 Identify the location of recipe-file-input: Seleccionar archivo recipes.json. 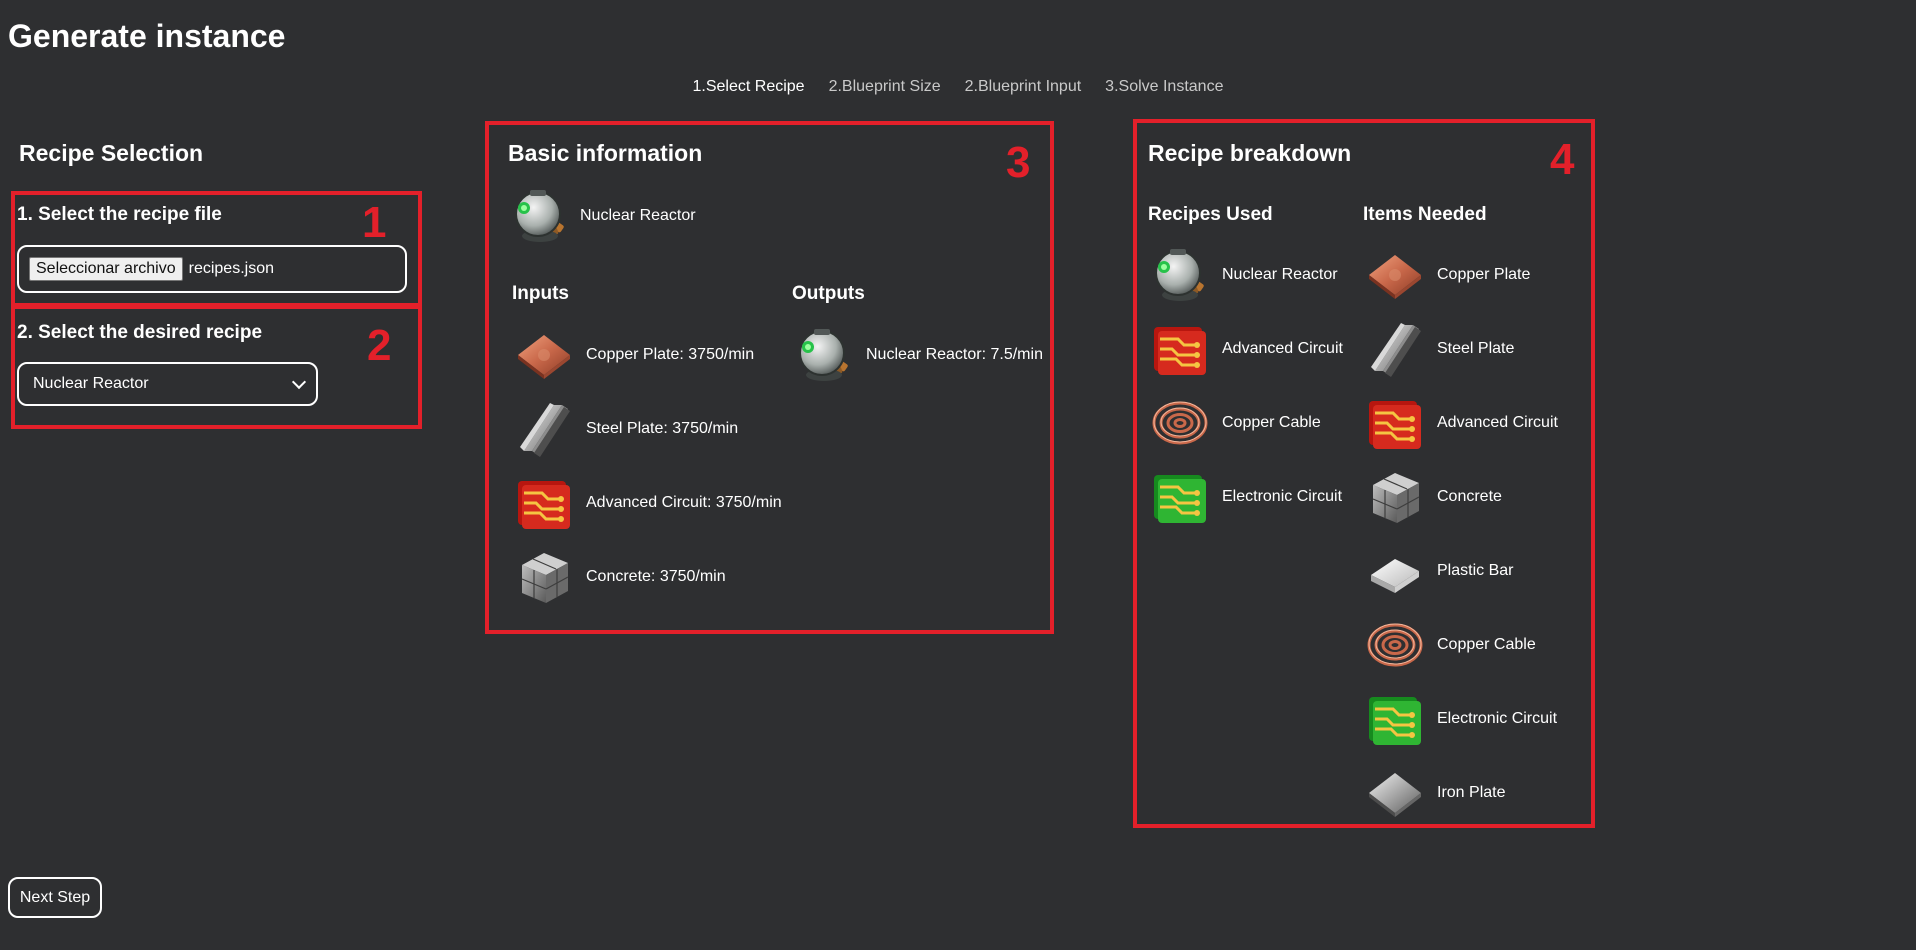
(212, 269).